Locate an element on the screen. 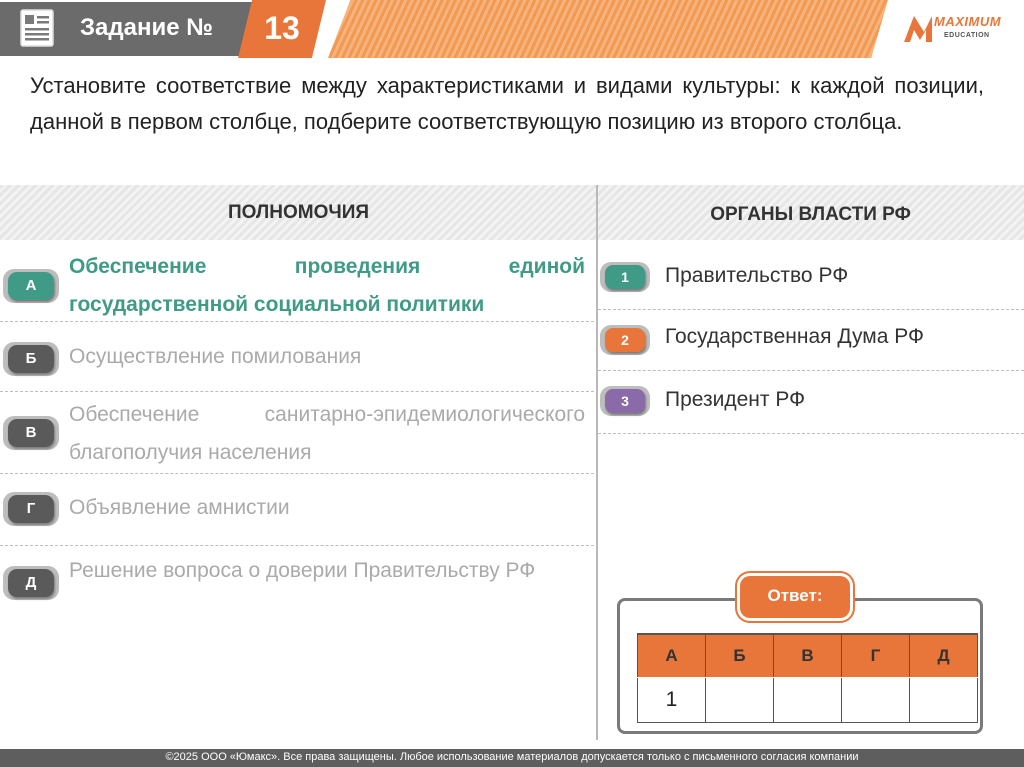  item-badge-v: В is located at coordinates (31, 433).